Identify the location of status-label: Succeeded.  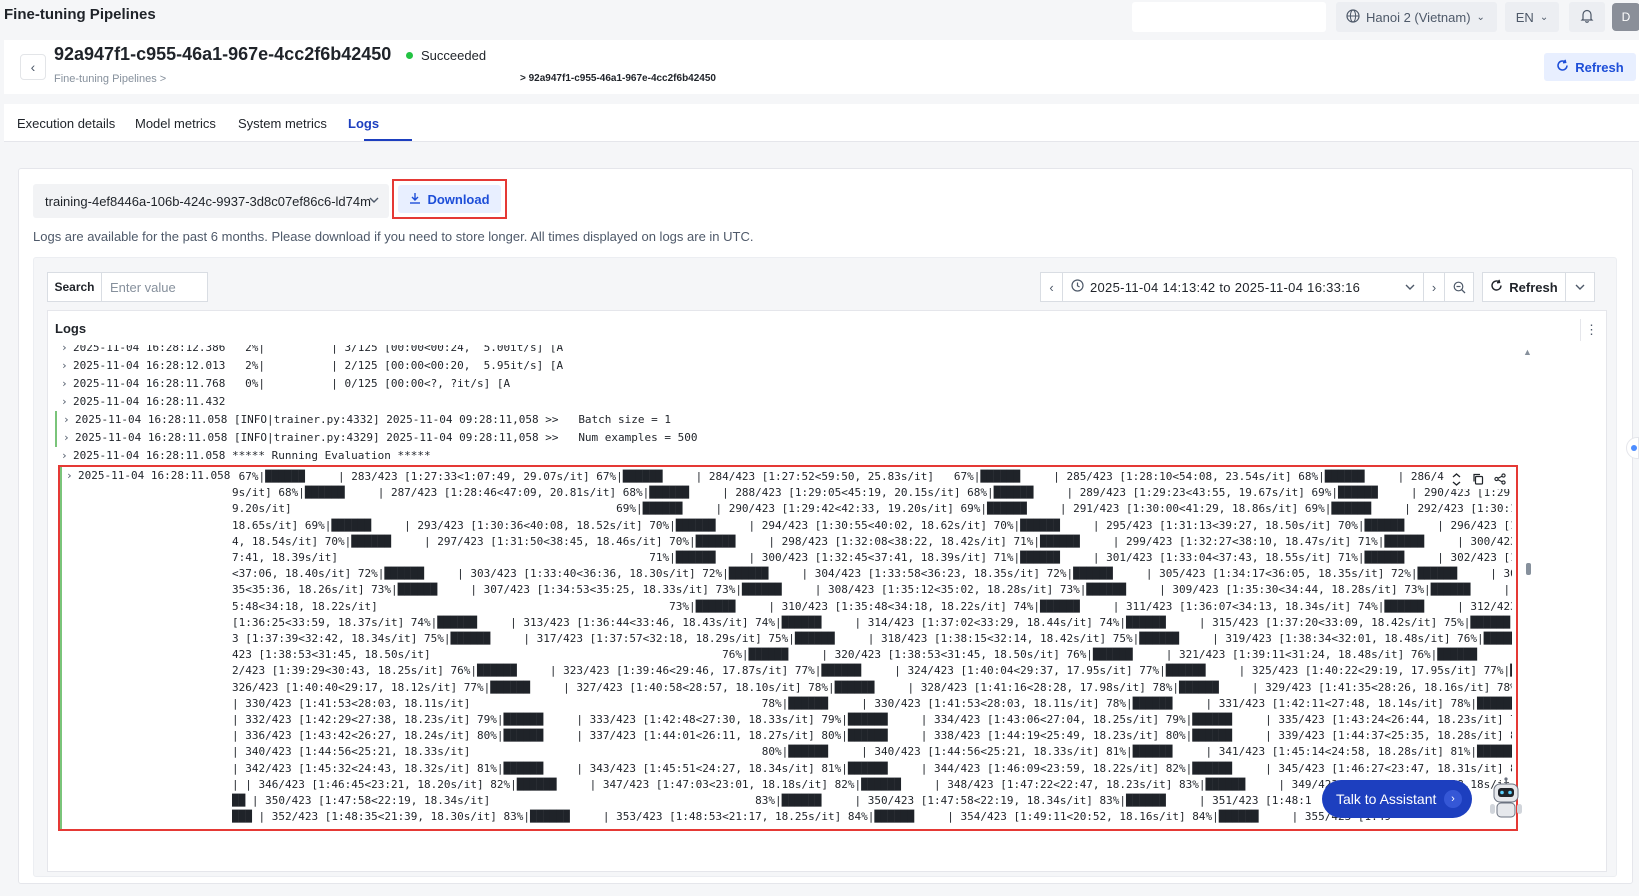
(454, 55).